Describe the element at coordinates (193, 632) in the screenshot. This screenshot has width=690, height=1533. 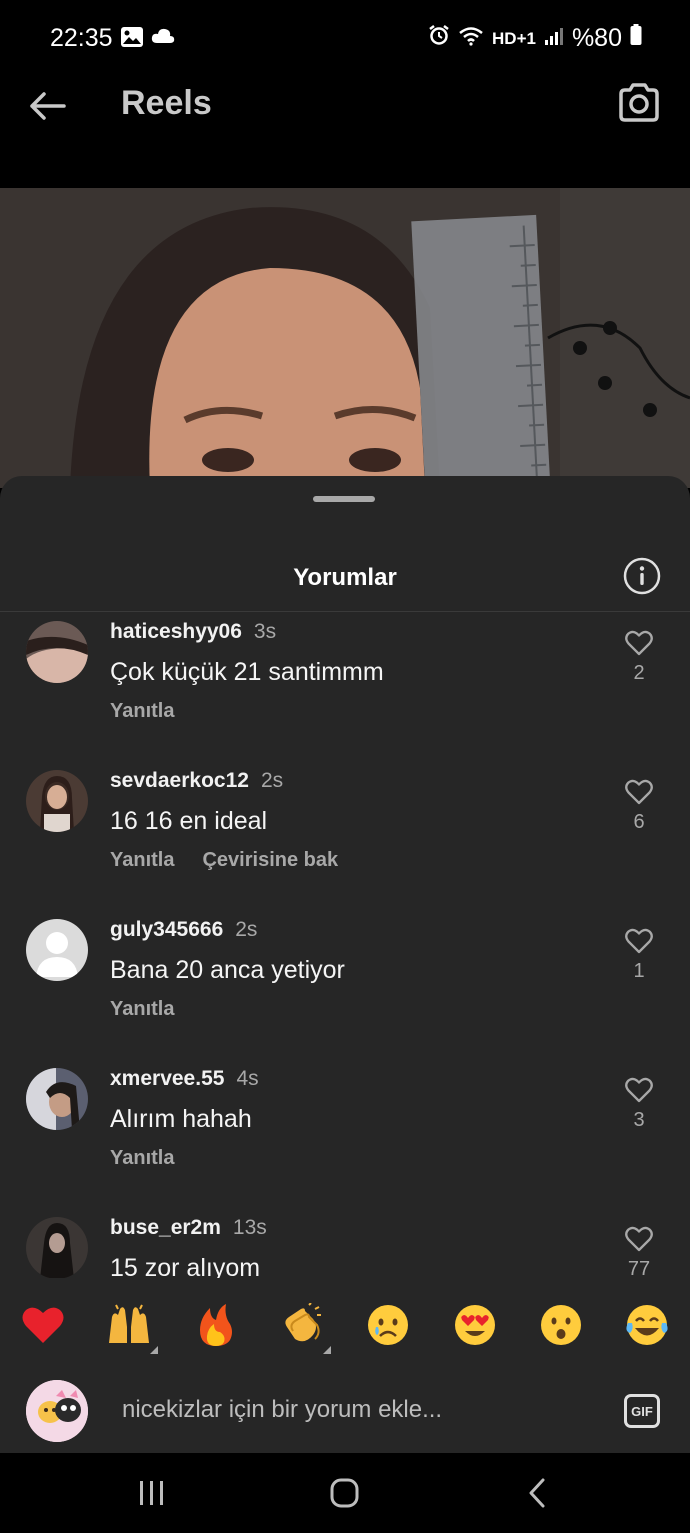
I see `comment-username: haticeshyy06 3s` at that location.